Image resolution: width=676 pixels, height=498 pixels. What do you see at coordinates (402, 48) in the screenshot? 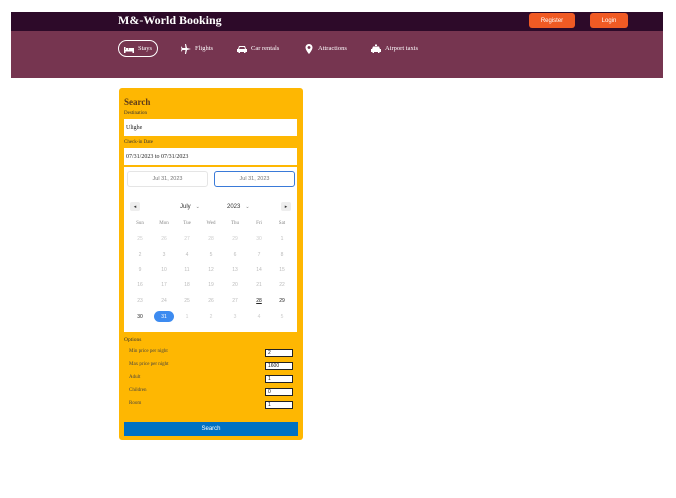
I see `nav-item-label: Airport taxis` at bounding box center [402, 48].